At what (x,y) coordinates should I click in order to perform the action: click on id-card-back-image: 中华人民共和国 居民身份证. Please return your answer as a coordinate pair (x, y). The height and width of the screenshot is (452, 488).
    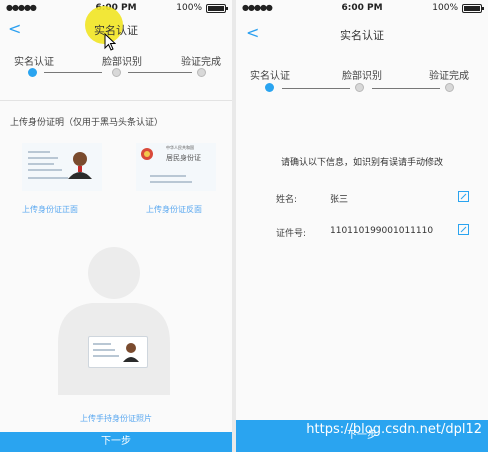
    Looking at the image, I should click on (176, 167).